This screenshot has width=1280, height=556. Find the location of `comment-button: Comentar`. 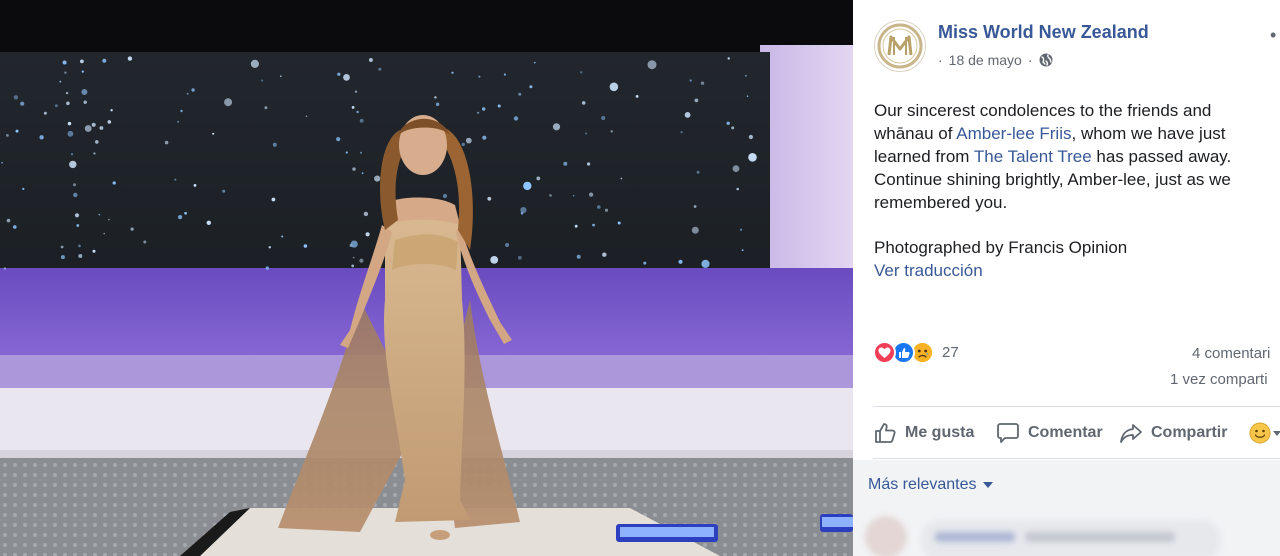

comment-button: Comentar is located at coordinates (1049, 433).